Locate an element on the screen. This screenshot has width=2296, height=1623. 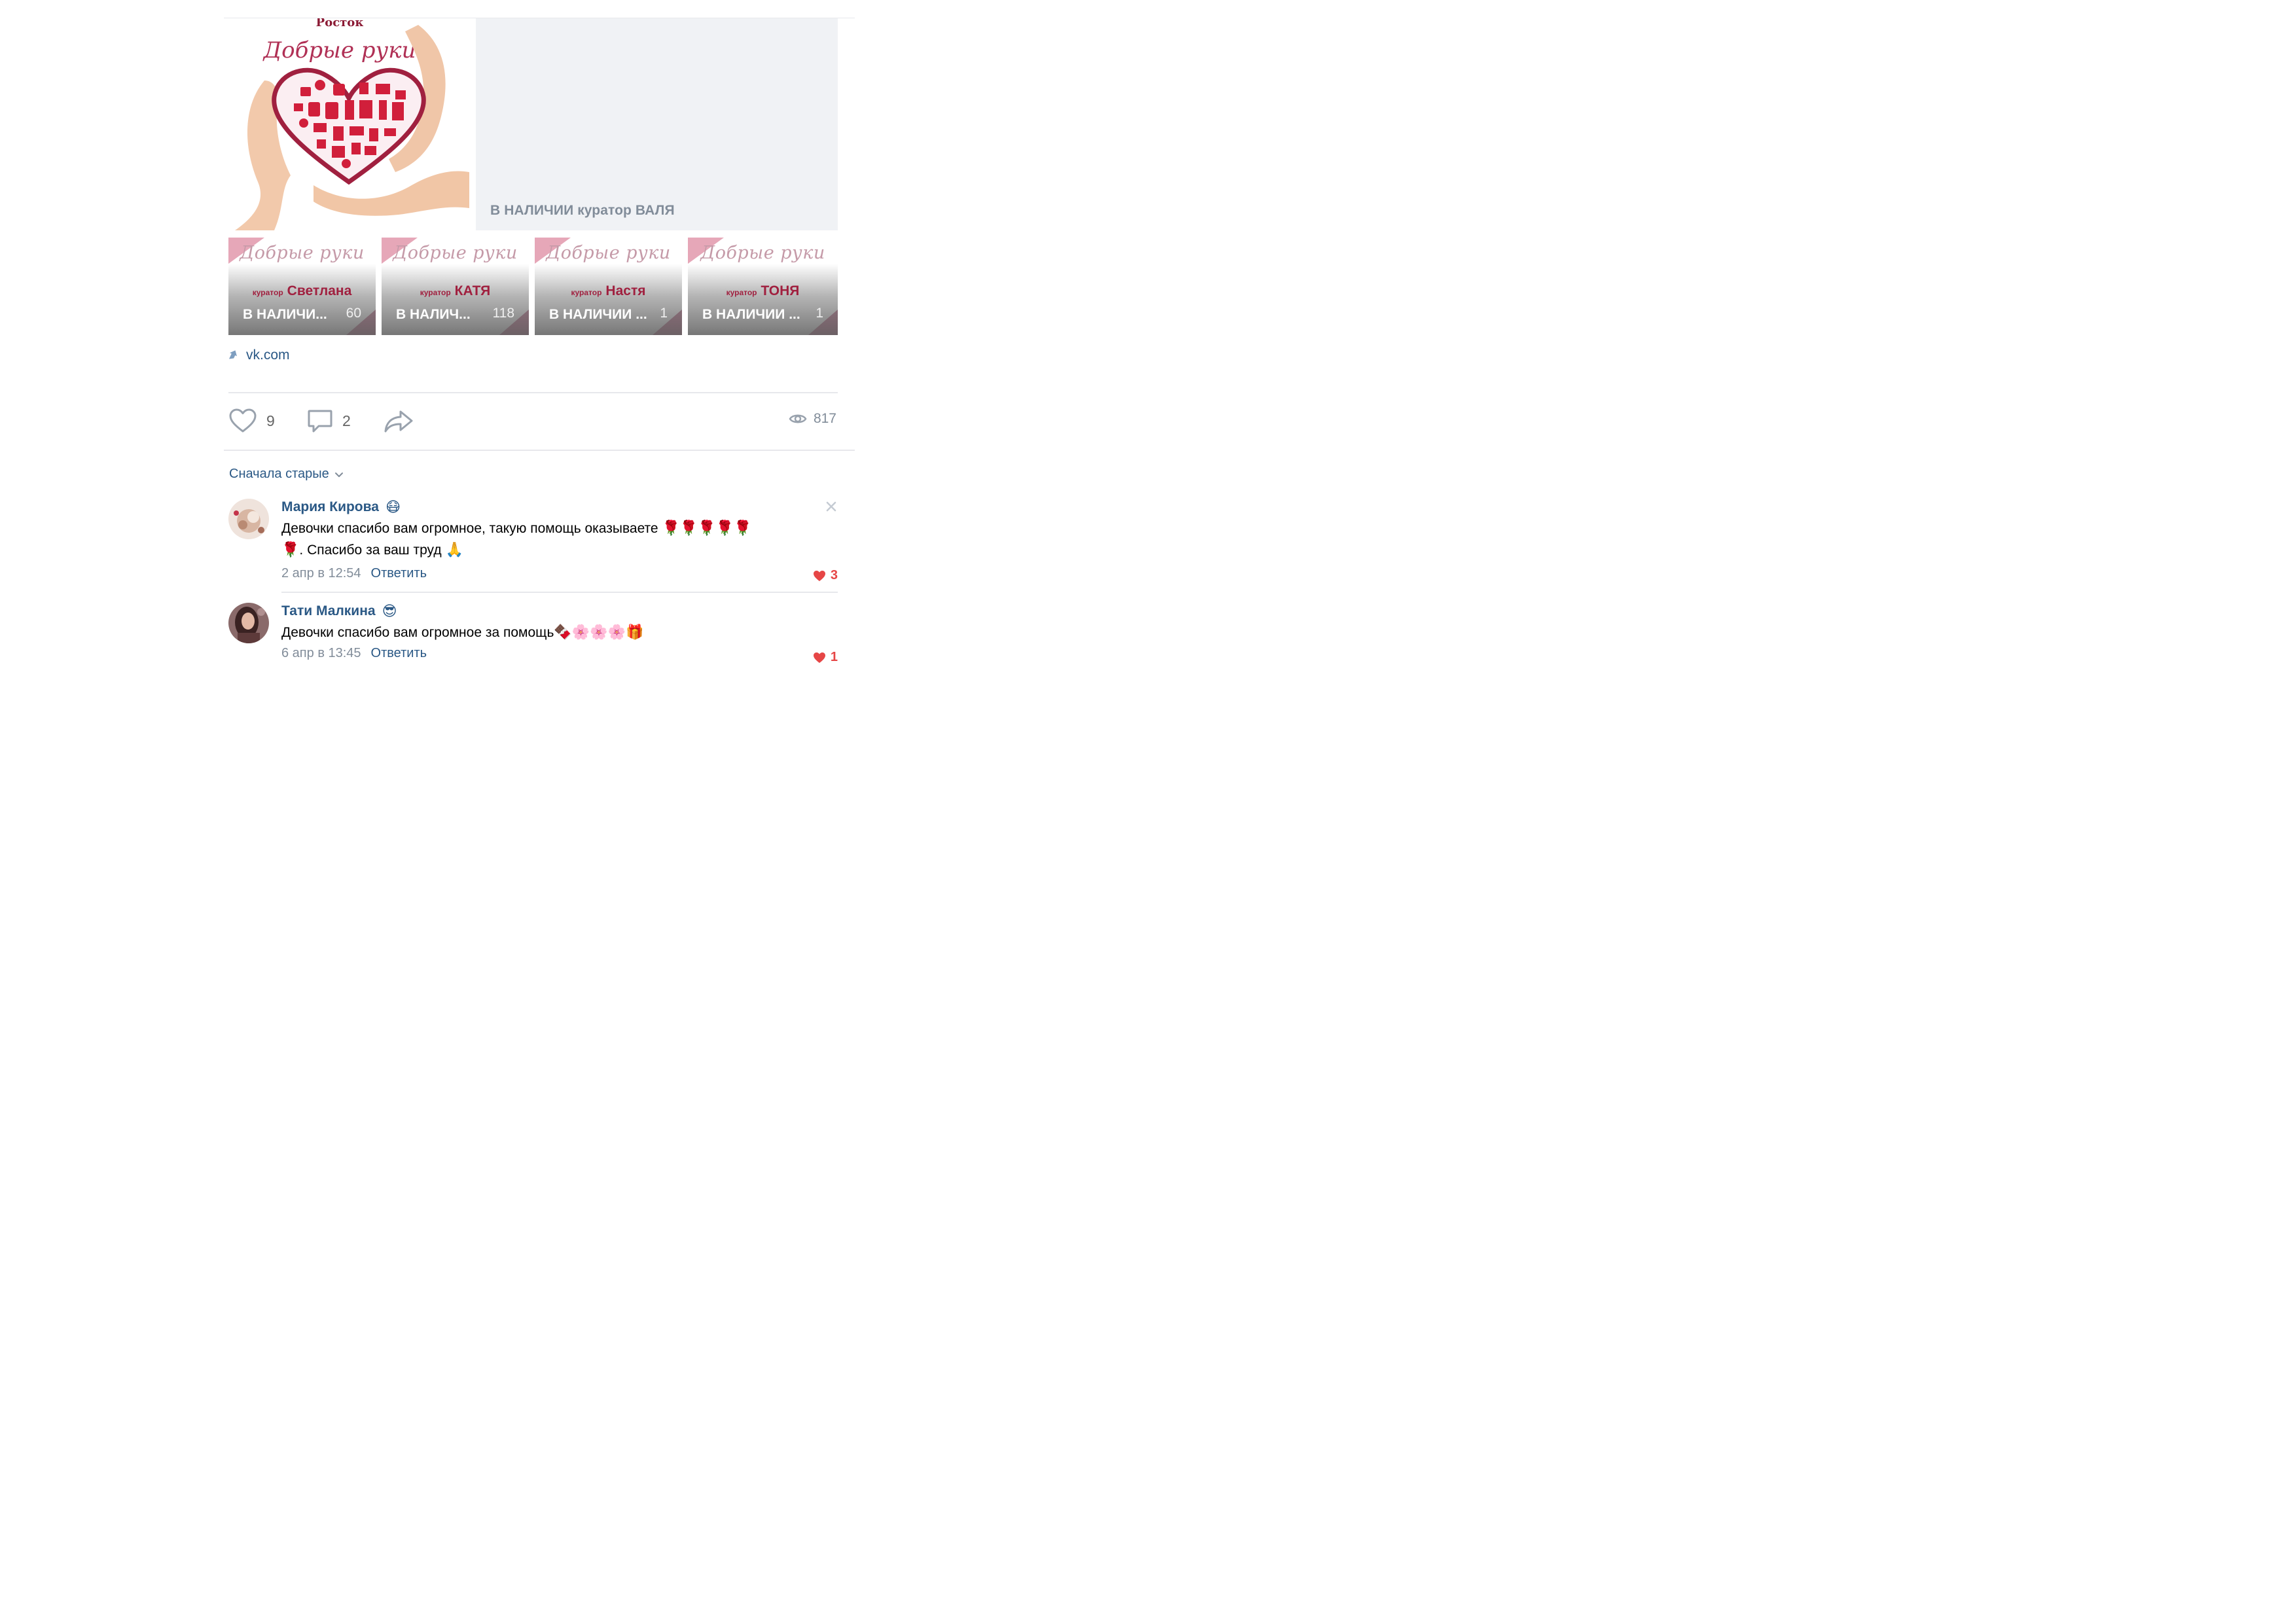
comments-sort-dropdown: Сначала старые is located at coordinates (286, 474).